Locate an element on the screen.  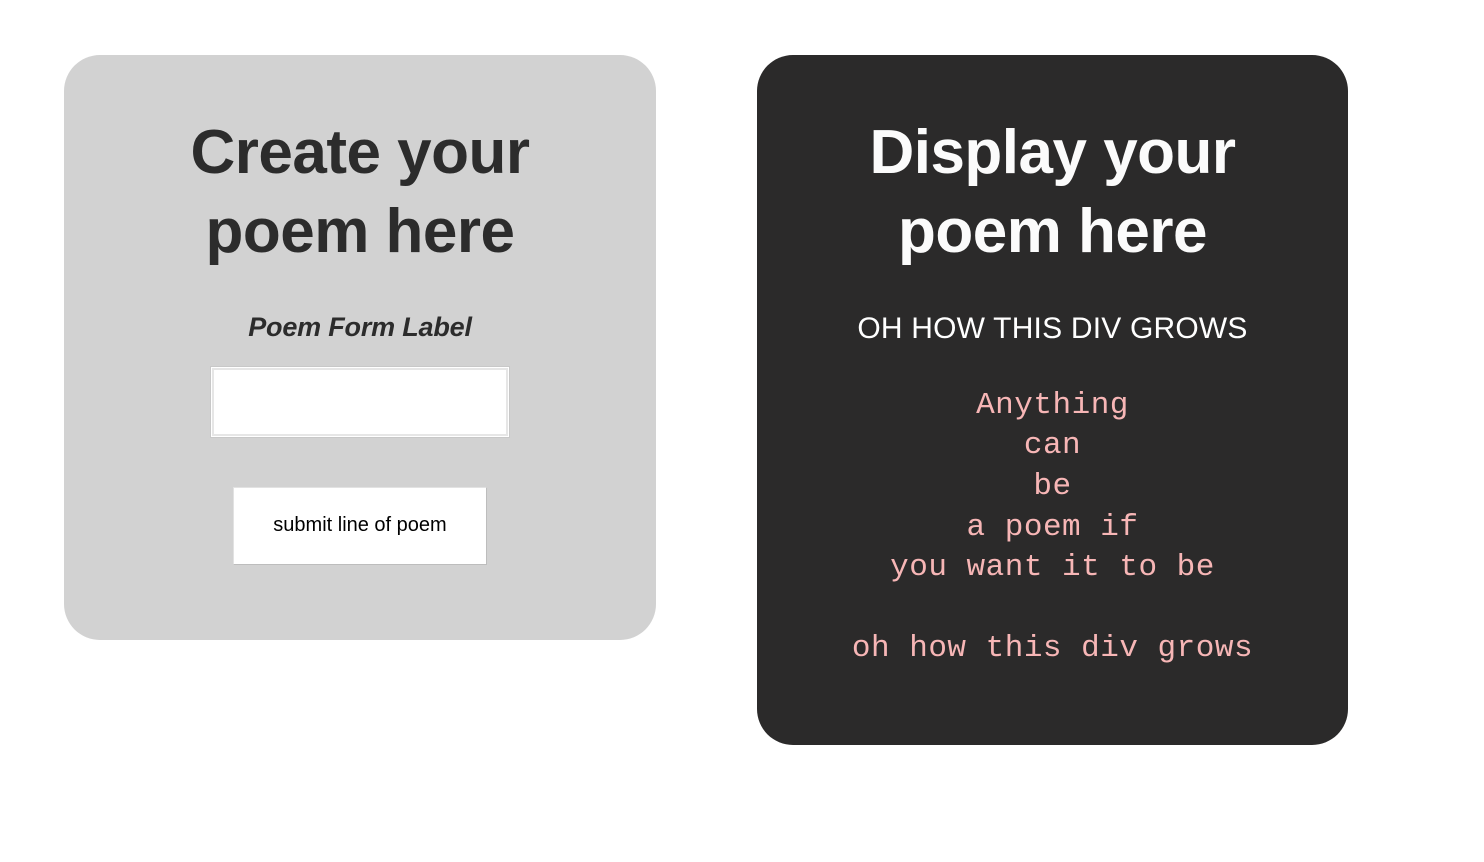
poem-footer-line-0: oh how this div grows is located at coordinates (1052, 648).